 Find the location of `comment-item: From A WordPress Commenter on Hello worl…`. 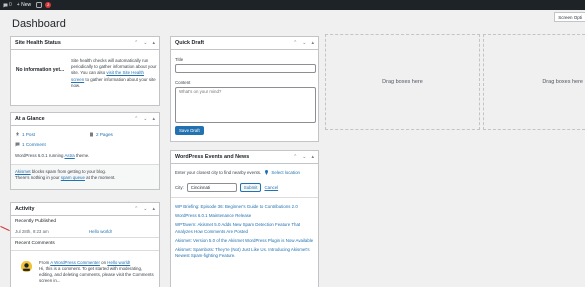

comment-item: From A WordPress Commenter on Hello worl… is located at coordinates (96, 271).